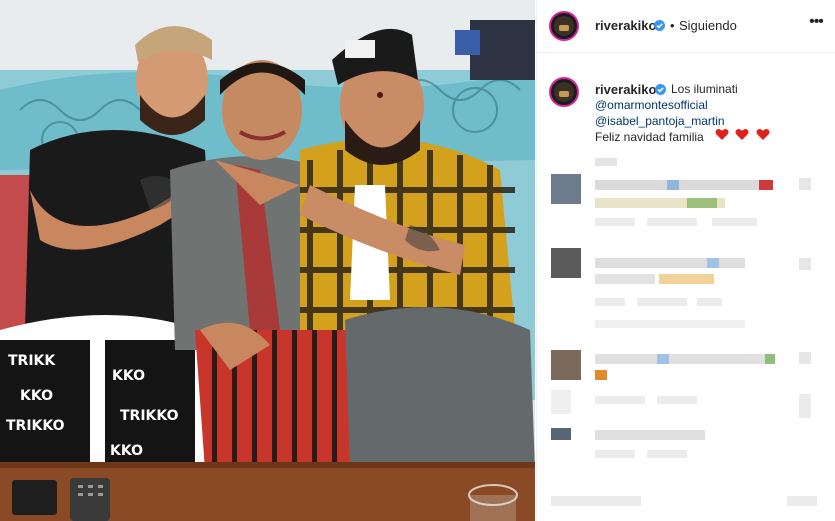 Image resolution: width=835 pixels, height=521 pixels. I want to click on mention-link: @isabel_pantoja_martin, so click(660, 121).